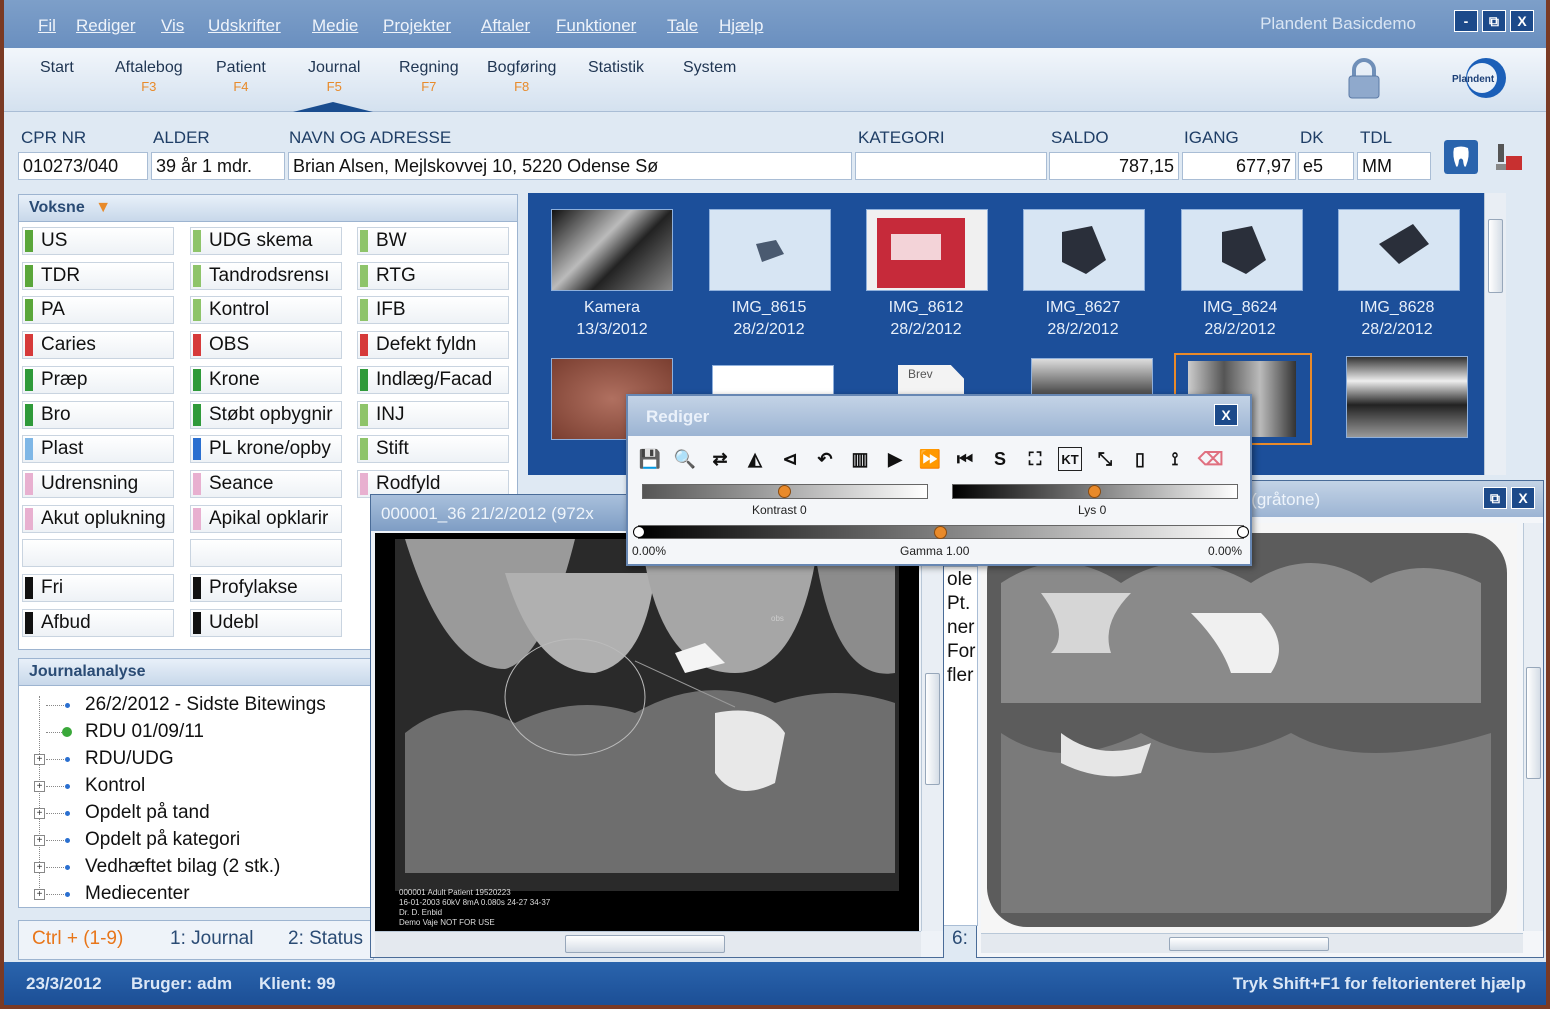 The width and height of the screenshot is (1550, 1009). I want to click on category-item: Udrensning, so click(98, 483).